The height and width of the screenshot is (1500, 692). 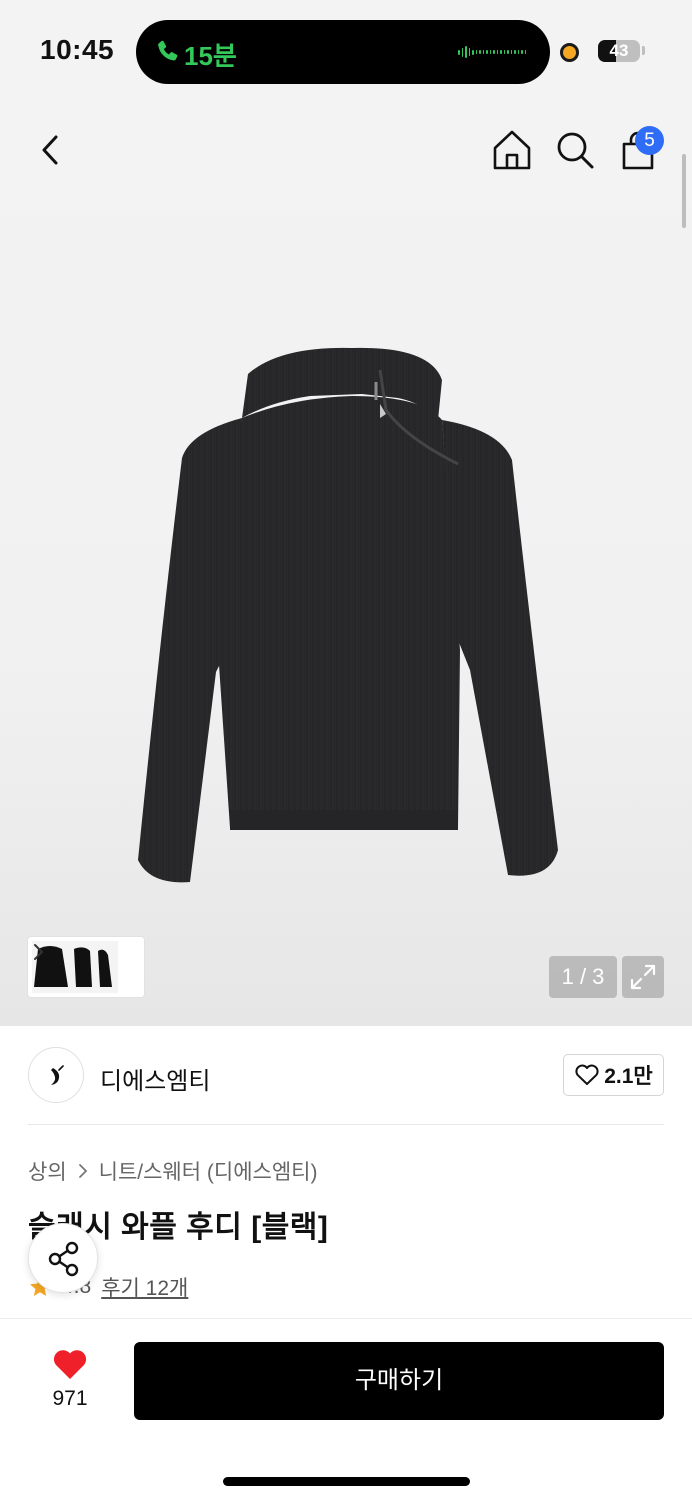 I want to click on phone-icon, so click(x=168, y=50).